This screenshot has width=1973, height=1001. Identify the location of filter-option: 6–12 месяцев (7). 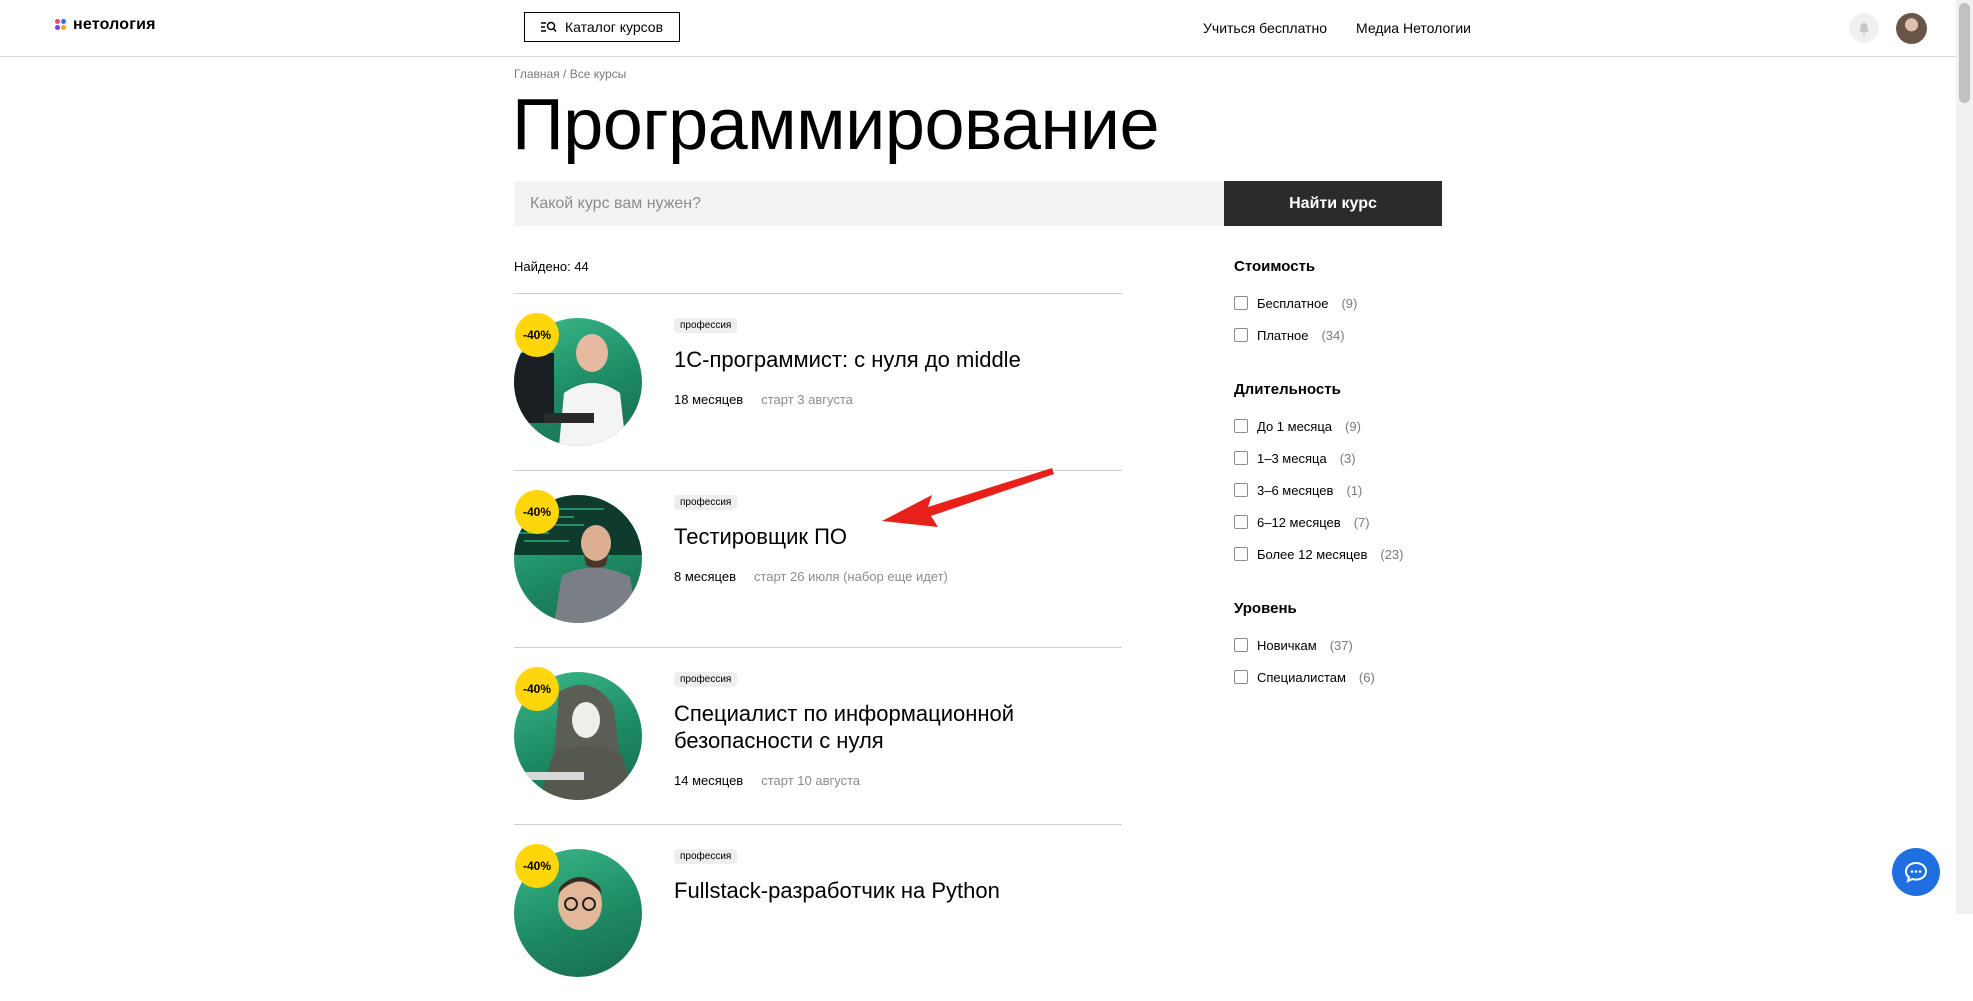
(1318, 522).